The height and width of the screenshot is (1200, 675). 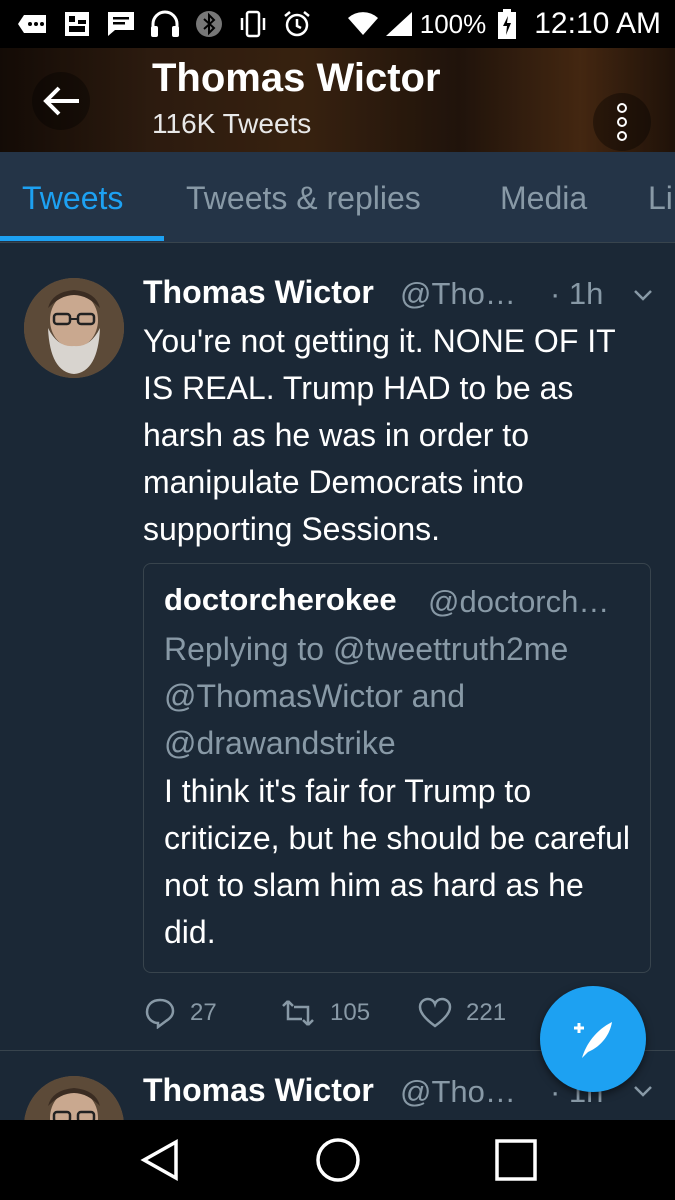 I want to click on triangle-back-icon, so click(x=159, y=1160).